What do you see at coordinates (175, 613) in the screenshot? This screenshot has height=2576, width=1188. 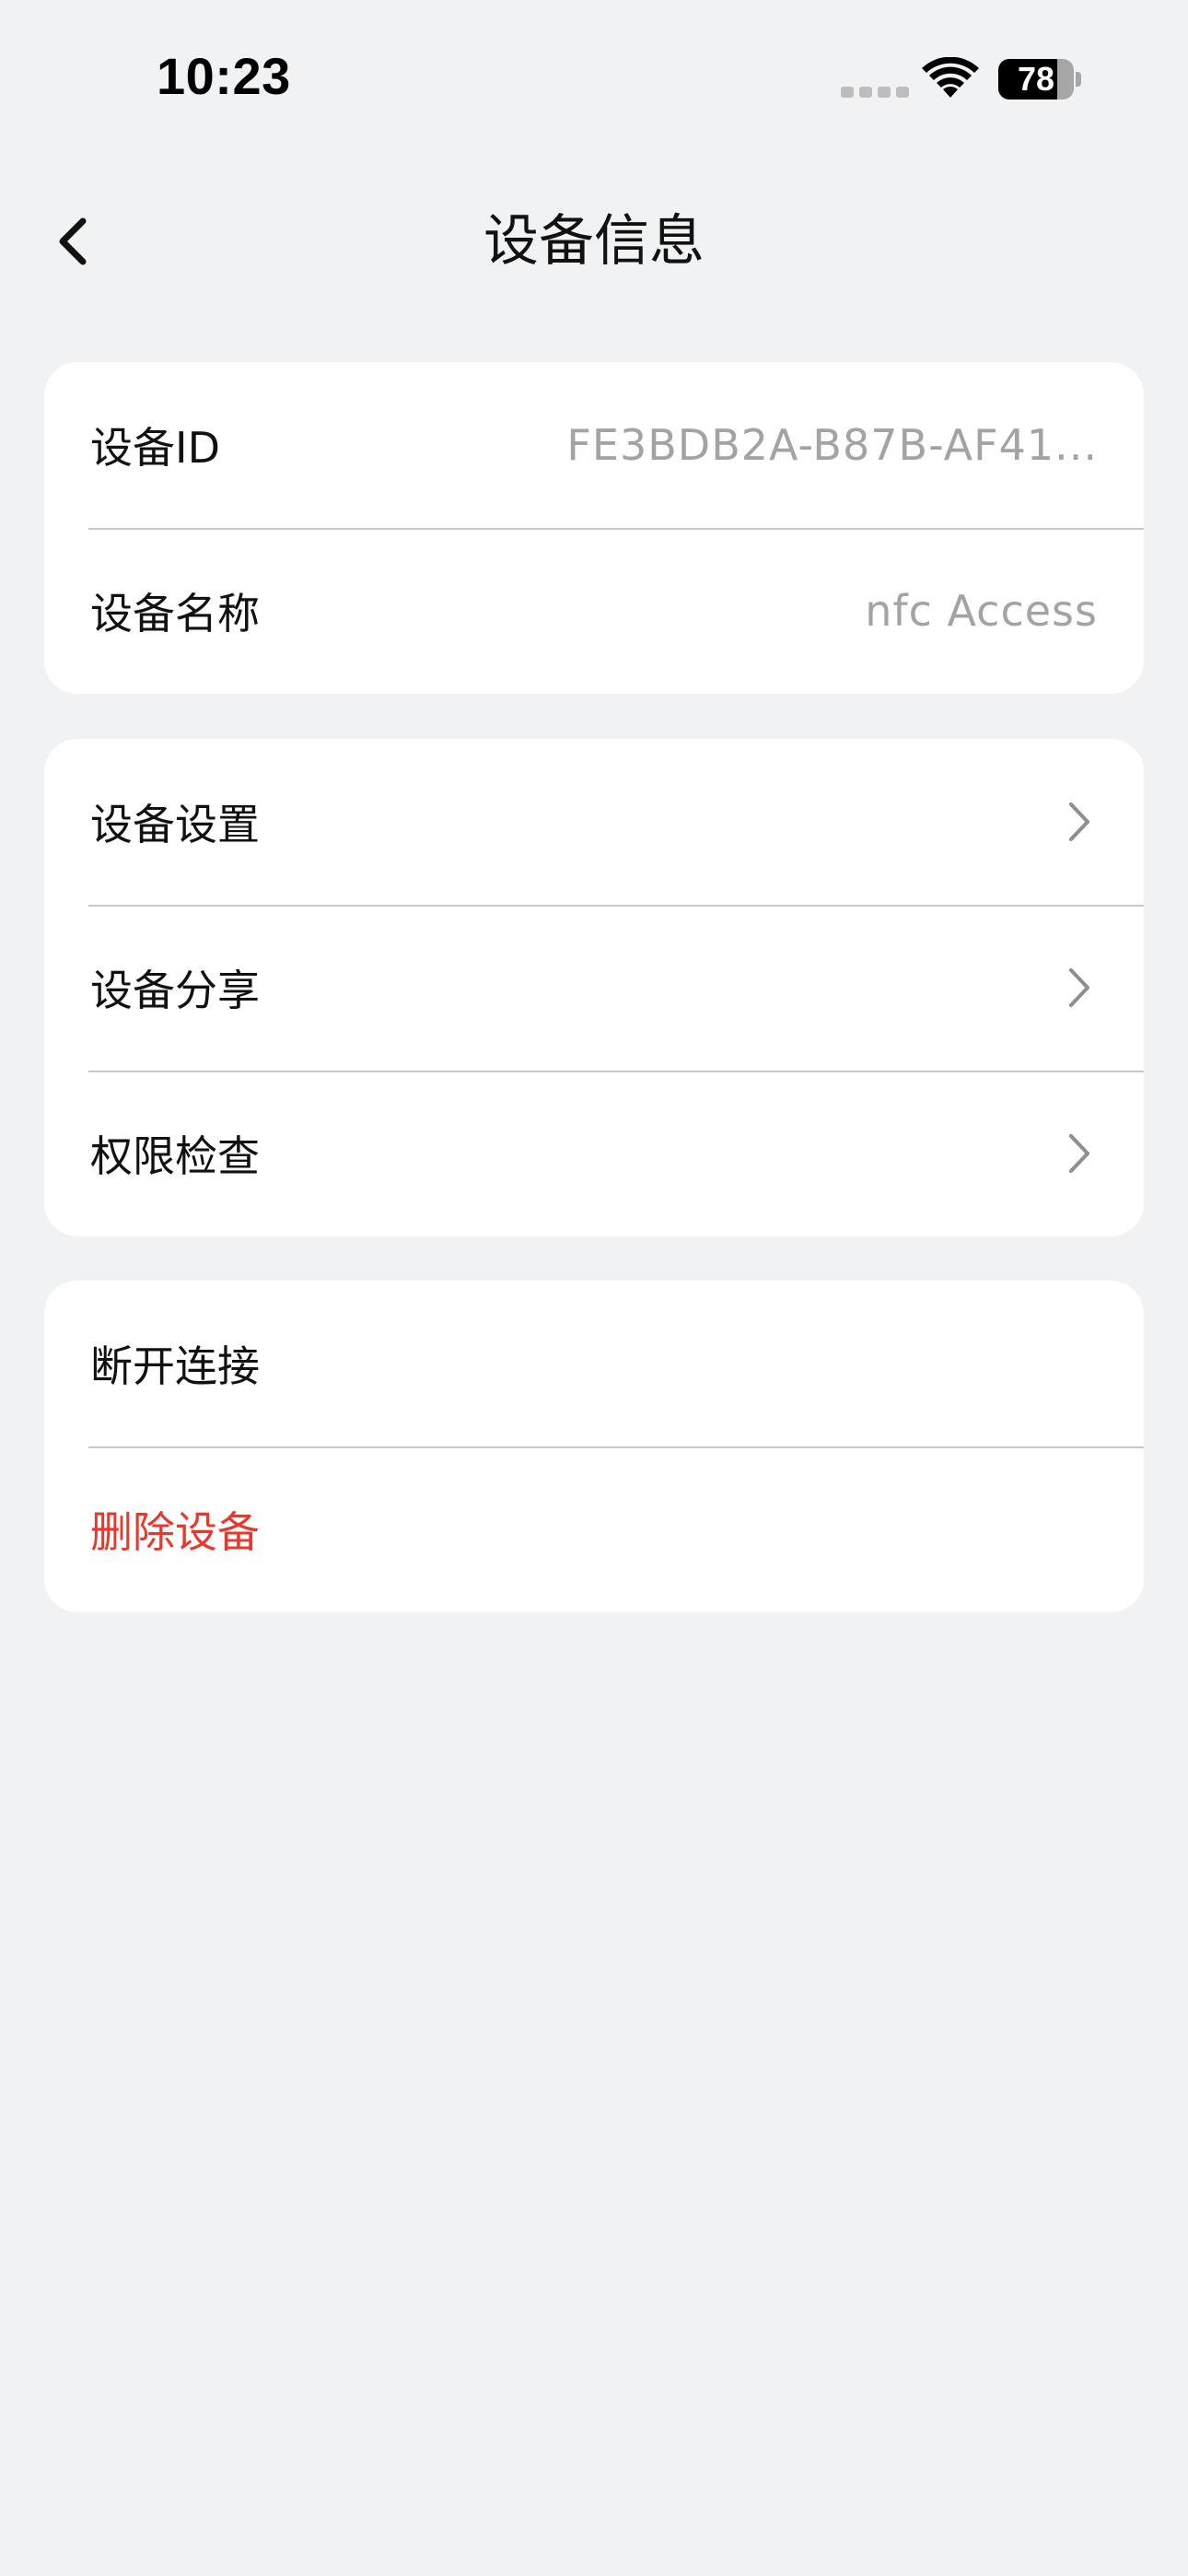 I see `device-name-label: 设备名称` at bounding box center [175, 613].